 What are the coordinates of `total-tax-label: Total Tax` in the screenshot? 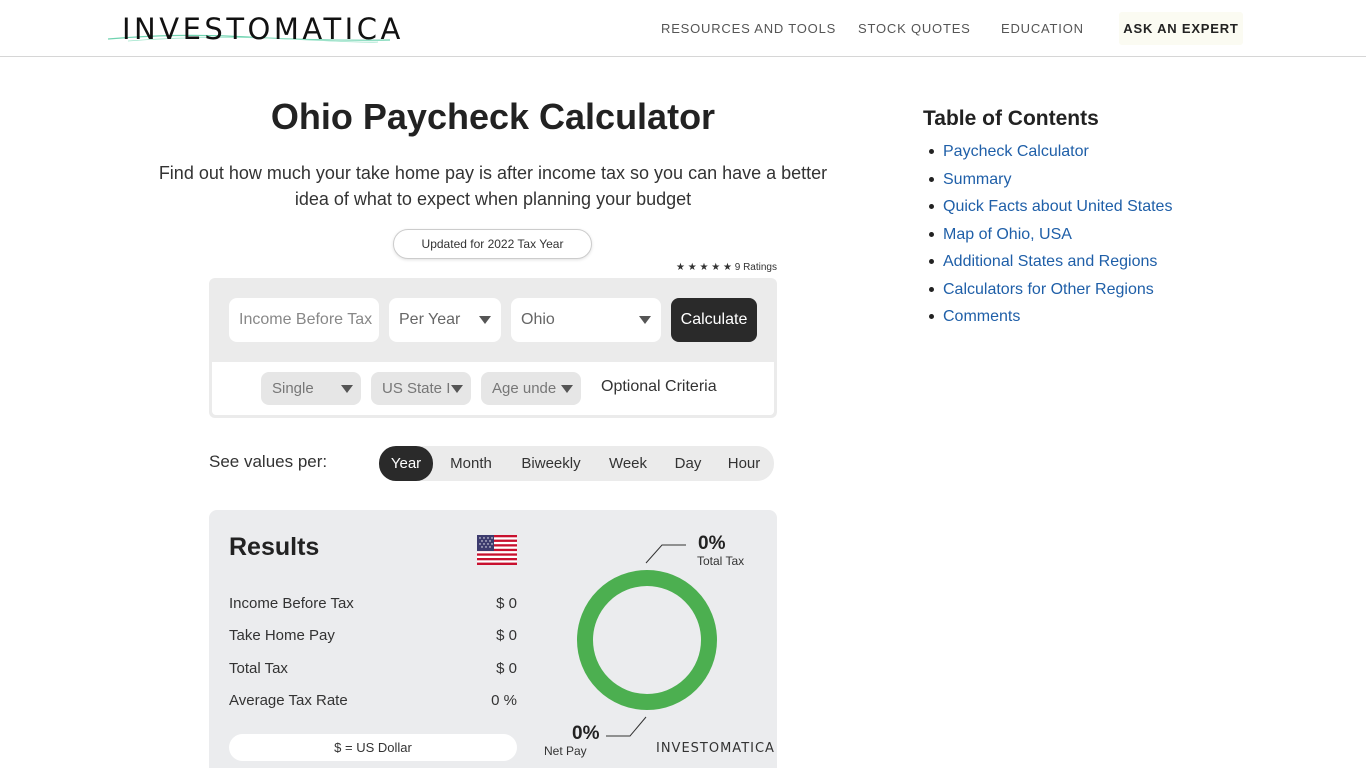 It's located at (258, 668).